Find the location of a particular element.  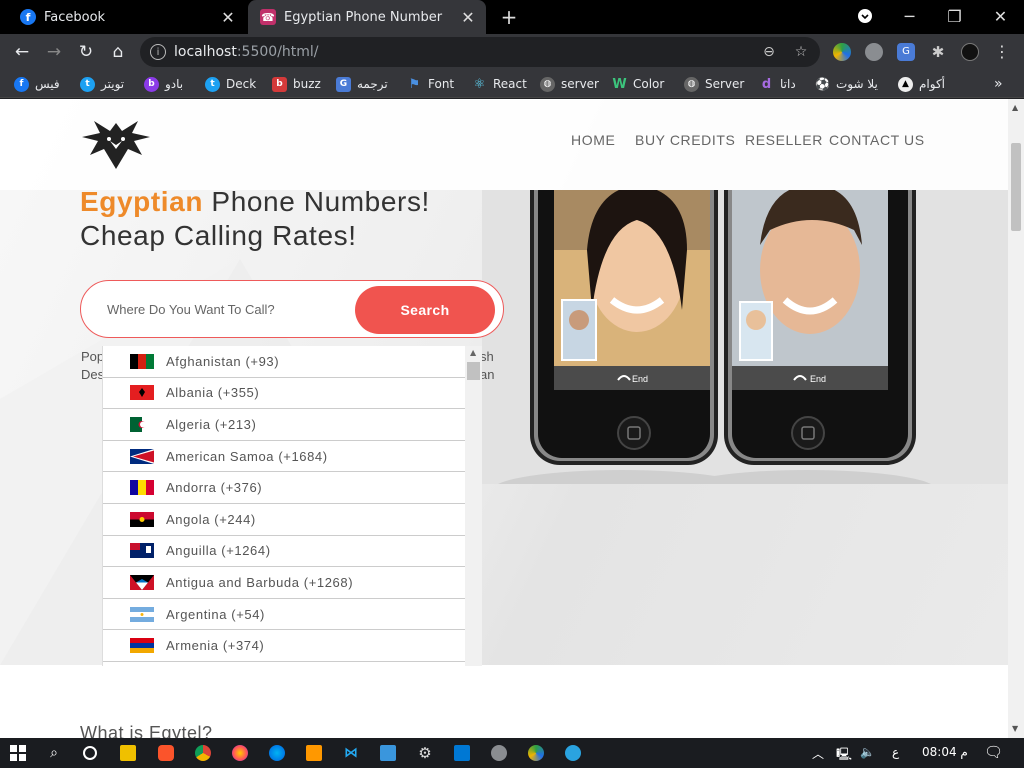

minimize-button: ─ is located at coordinates (909, 16).